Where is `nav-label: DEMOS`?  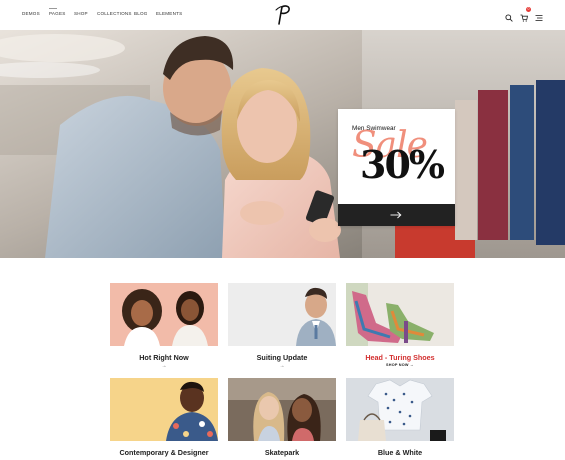 nav-label: DEMOS is located at coordinates (31, 13).